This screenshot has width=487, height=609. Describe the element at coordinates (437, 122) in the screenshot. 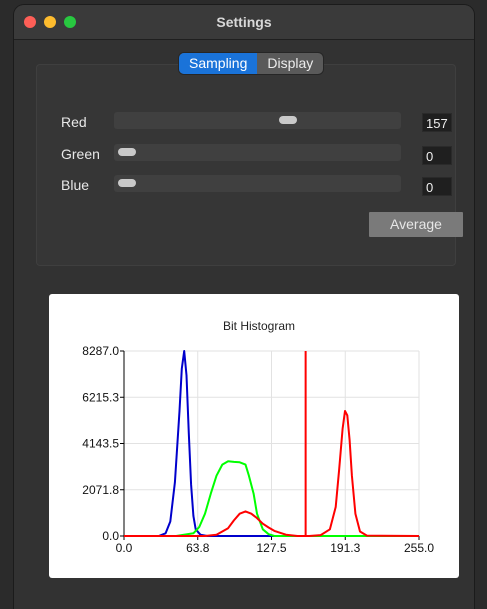

I see `red-value-field: 157` at that location.